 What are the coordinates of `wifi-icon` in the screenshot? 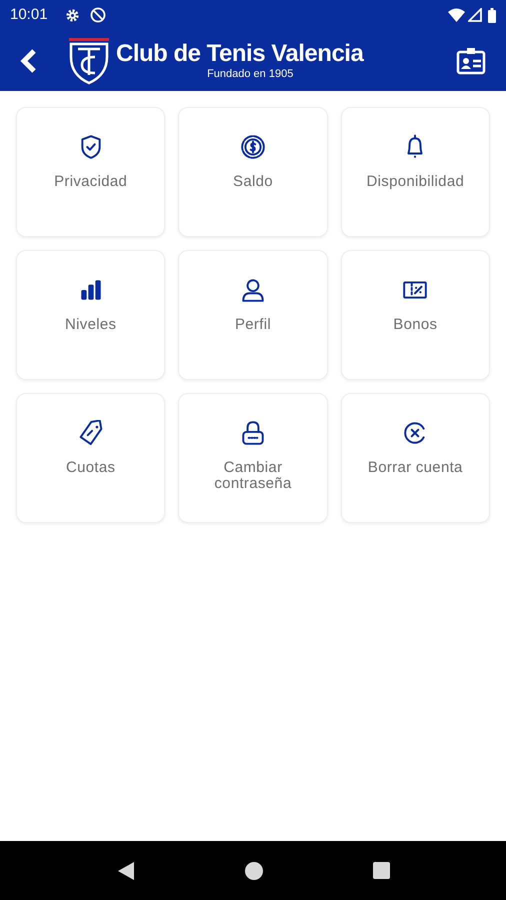 It's located at (456, 15).